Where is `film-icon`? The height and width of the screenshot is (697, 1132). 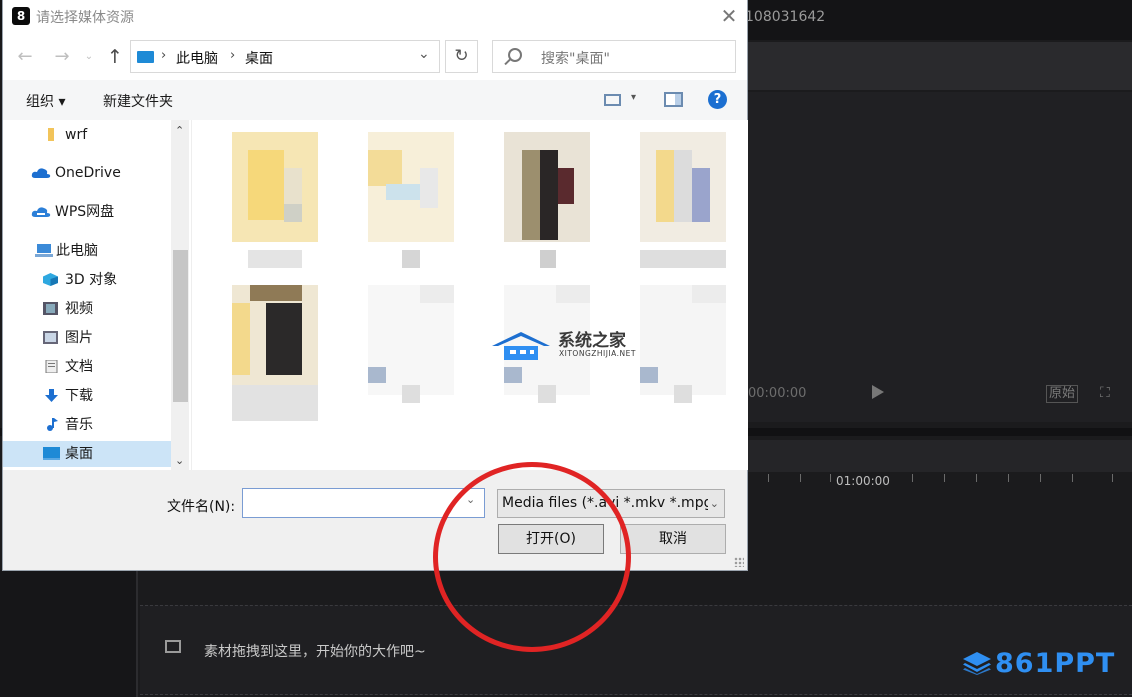
film-icon is located at coordinates (173, 646).